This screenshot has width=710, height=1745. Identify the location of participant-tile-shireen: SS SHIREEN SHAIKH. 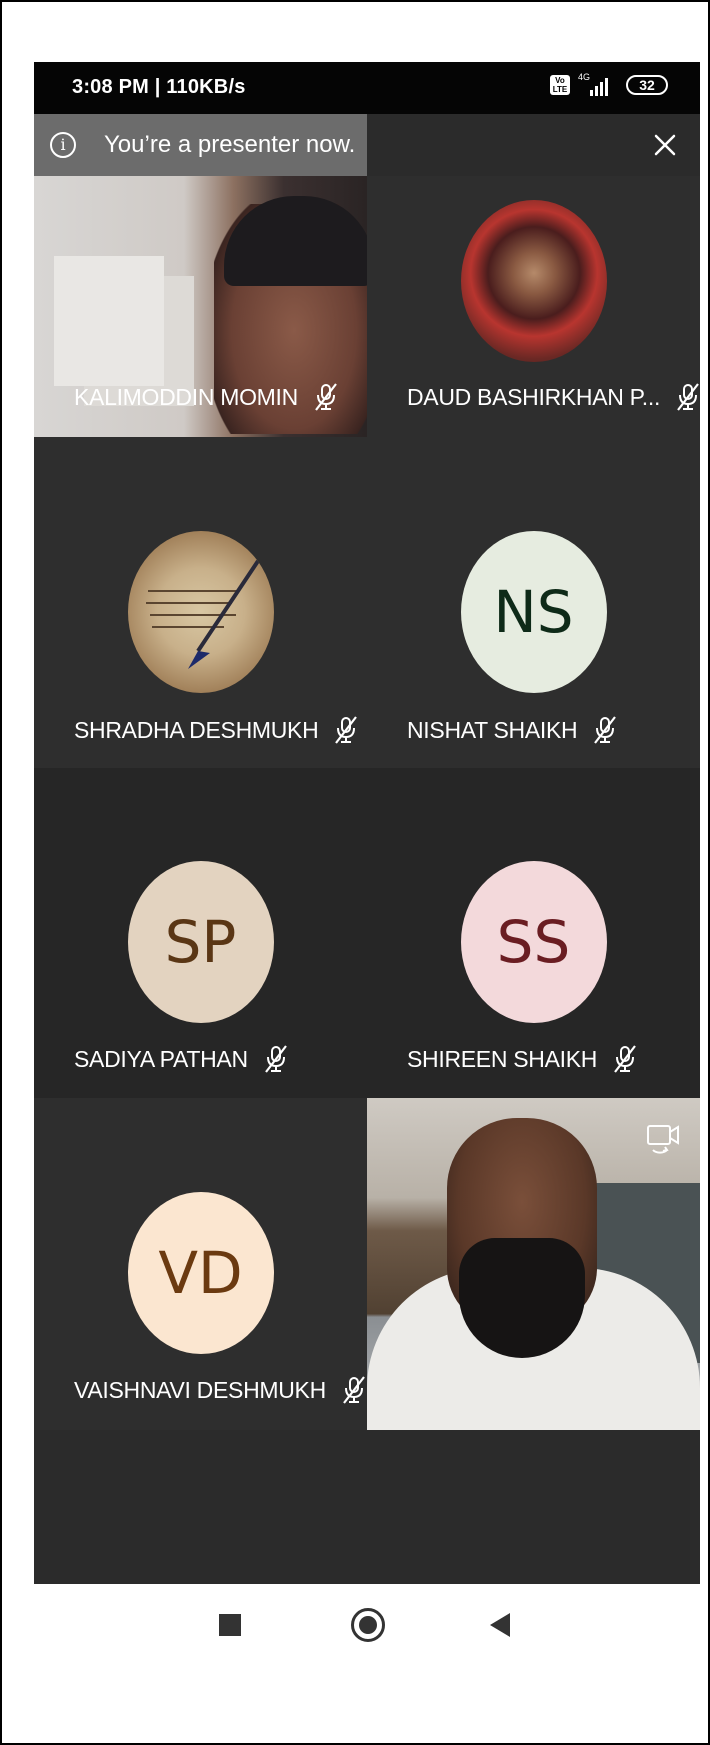
(533, 933).